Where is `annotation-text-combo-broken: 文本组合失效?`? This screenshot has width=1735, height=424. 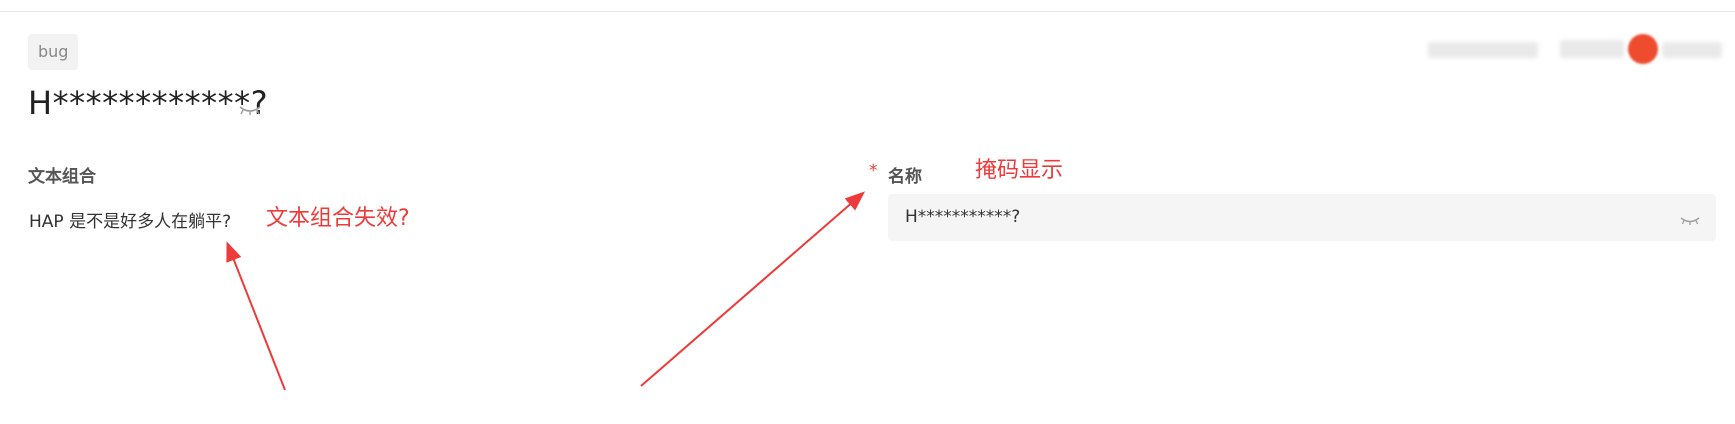
annotation-text-combo-broken: 文本组合失效? is located at coordinates (338, 218).